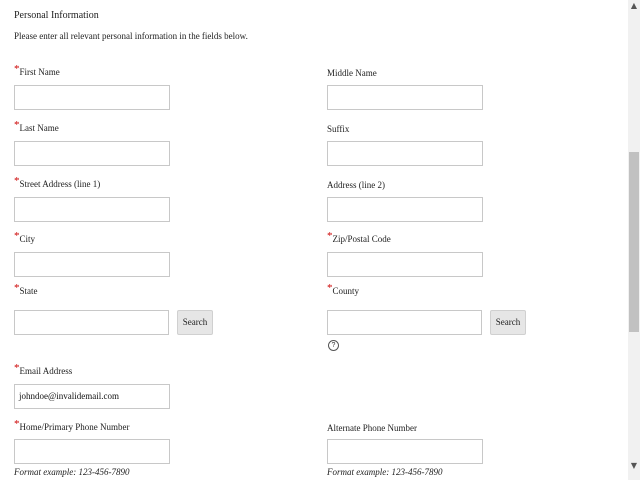 This screenshot has width=640, height=480. Describe the element at coordinates (404, 322) in the screenshot. I see `county-input` at that location.